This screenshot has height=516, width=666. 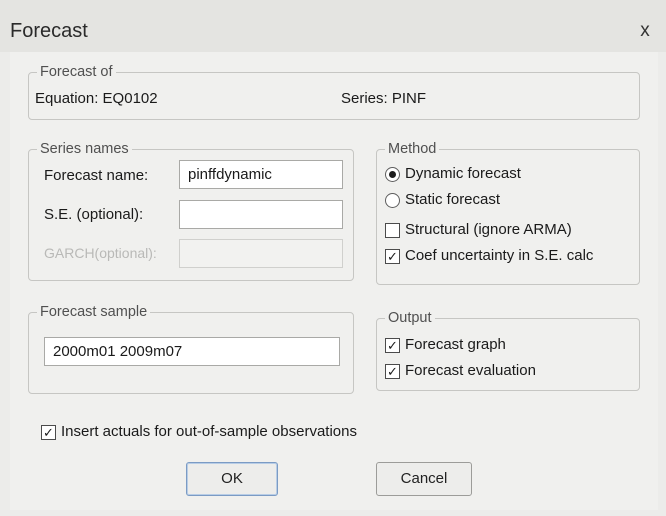 I want to click on forecast-evaluation-label: Forecast evaluation, so click(x=470, y=370).